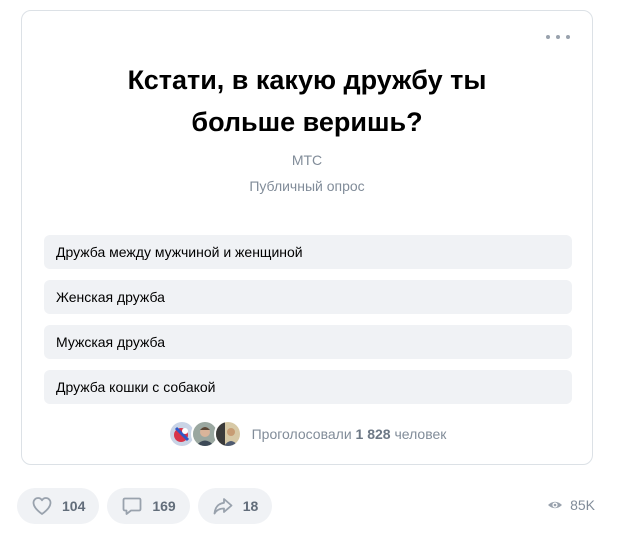  Describe the element at coordinates (308, 252) in the screenshot. I see `poll-option: Дружба между мужчиной и женщиной` at that location.